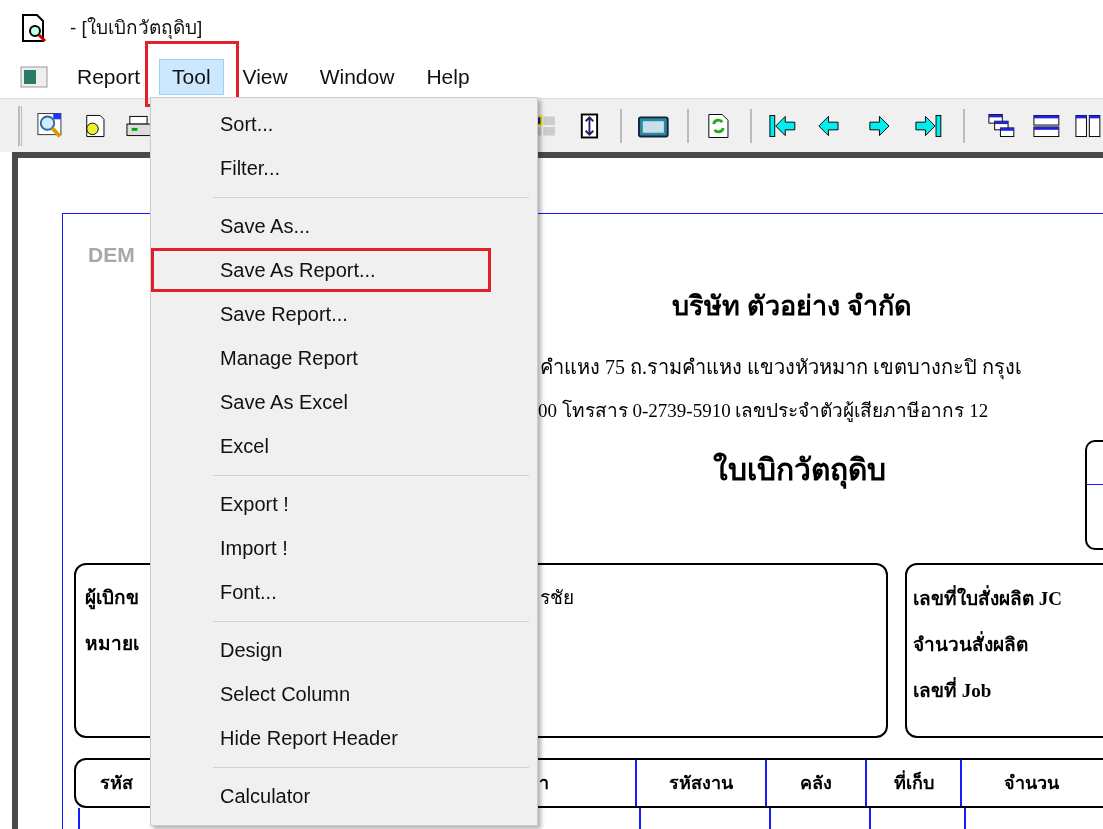 This screenshot has width=1103, height=829. Describe the element at coordinates (1008, 691) in the screenshot. I see `field-label: เลขที่ Job` at that location.